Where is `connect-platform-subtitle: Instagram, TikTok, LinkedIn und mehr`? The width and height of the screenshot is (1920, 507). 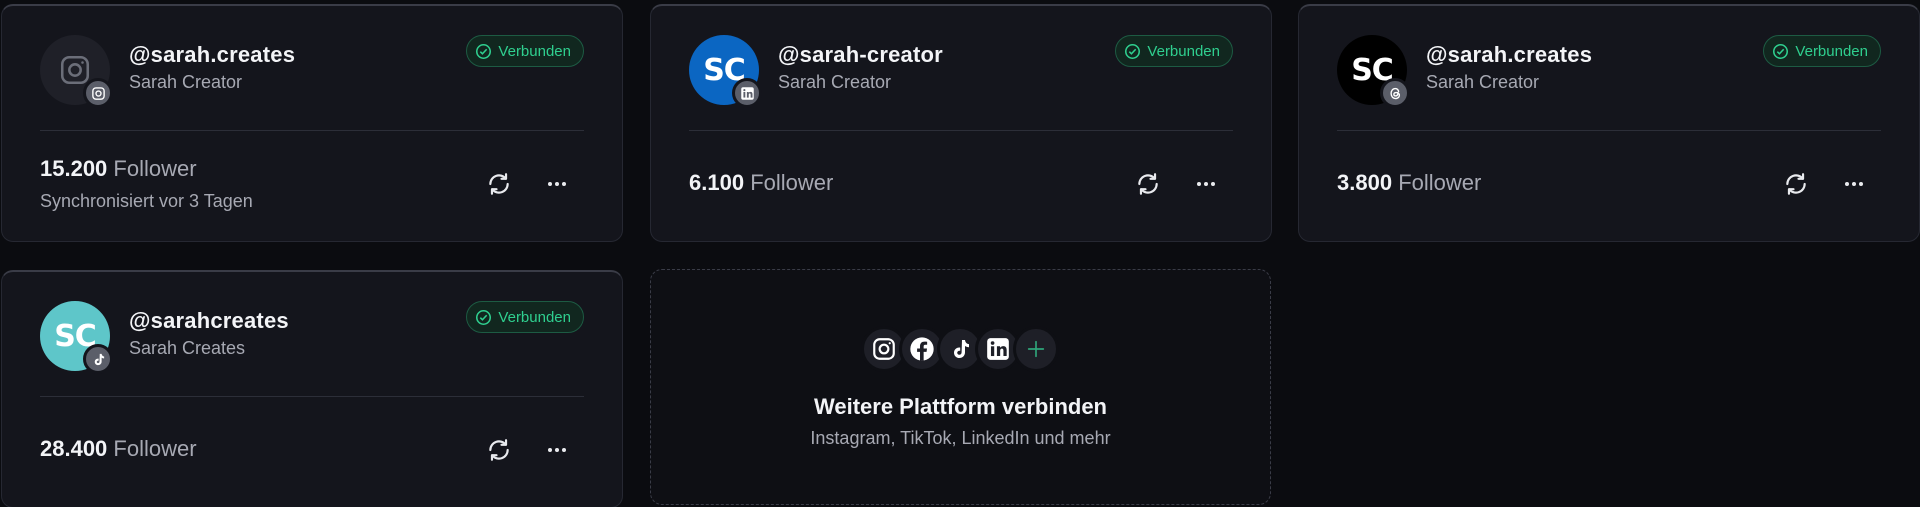 connect-platform-subtitle: Instagram, TikTok, LinkedIn und mehr is located at coordinates (960, 438).